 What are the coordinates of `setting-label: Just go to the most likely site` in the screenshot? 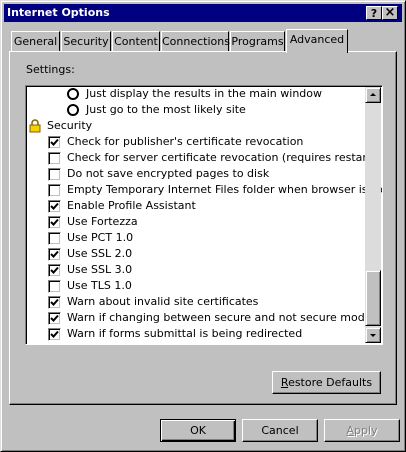 It's located at (166, 109).